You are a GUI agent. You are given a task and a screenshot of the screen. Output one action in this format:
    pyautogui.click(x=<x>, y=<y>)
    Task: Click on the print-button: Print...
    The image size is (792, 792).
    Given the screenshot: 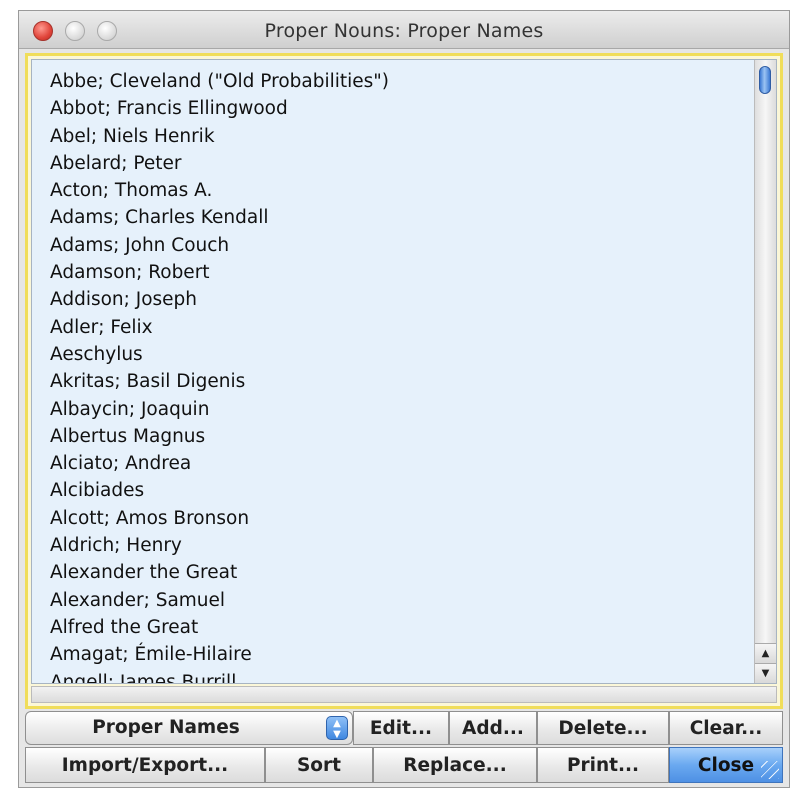 What is the action you would take?
    pyautogui.click(x=603, y=765)
    